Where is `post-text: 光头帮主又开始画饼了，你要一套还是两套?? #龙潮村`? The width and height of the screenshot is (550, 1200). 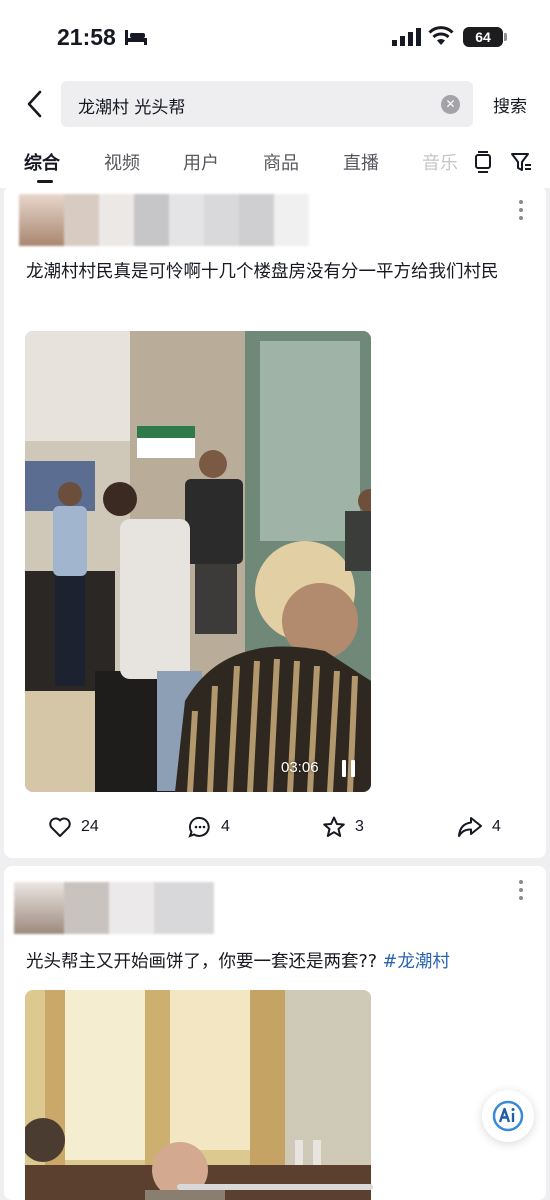
post-text: 光头帮主又开始画饼了，你要一套还是两套?? #龙潮村 is located at coordinates (276, 962).